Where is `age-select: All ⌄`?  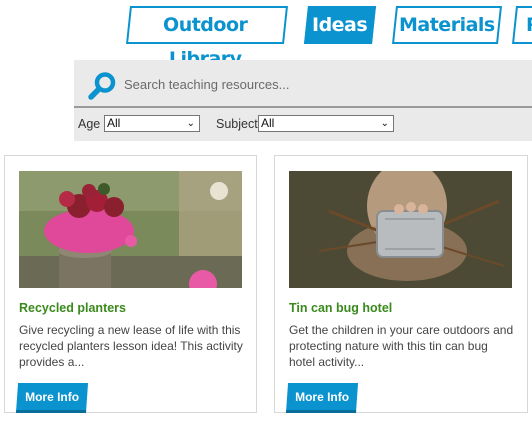 age-select: All ⌄ is located at coordinates (152, 123).